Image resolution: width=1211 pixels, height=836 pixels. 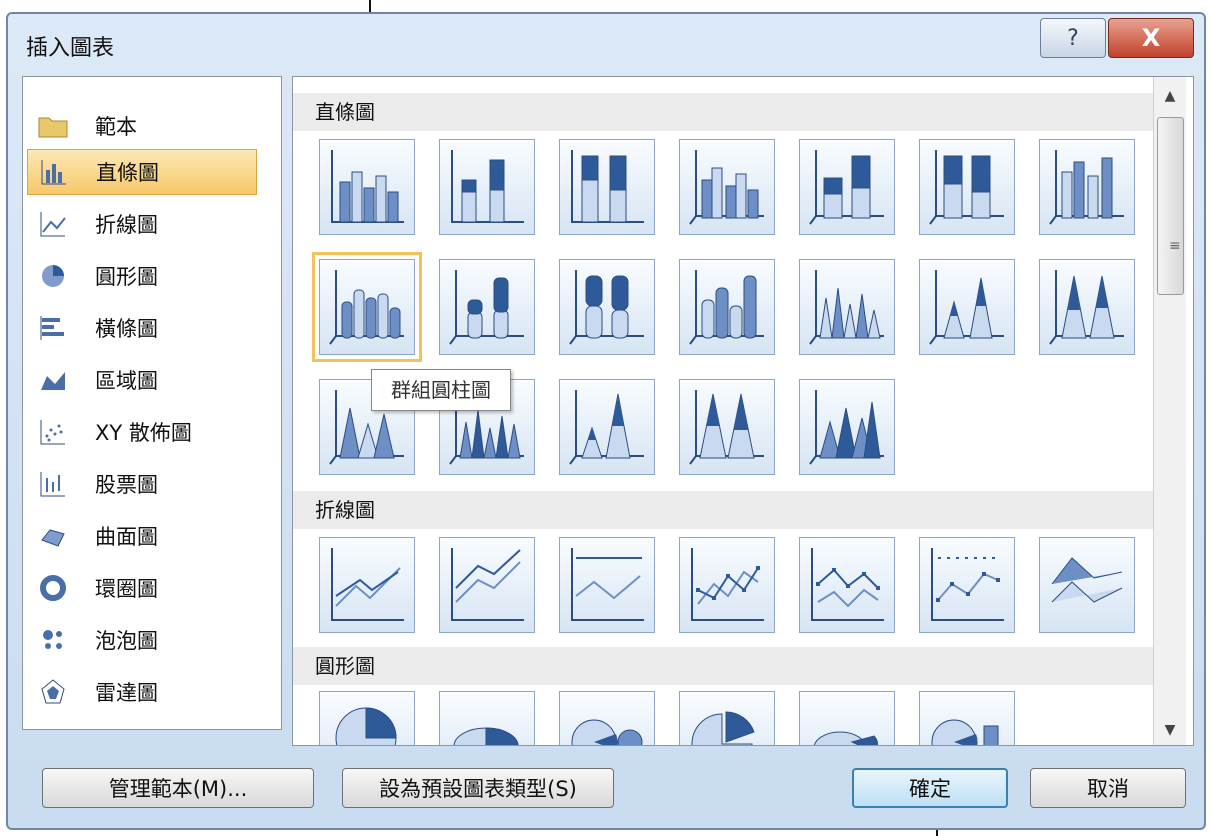 What do you see at coordinates (487, 187) in the screenshot?
I see `chart-stacked-column` at bounding box center [487, 187].